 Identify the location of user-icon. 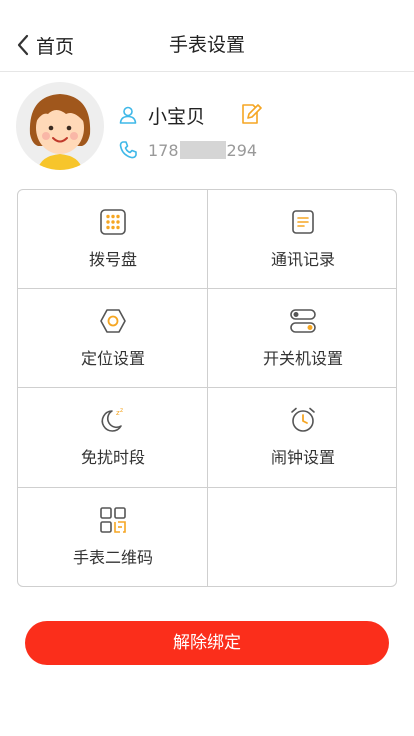
(128, 115).